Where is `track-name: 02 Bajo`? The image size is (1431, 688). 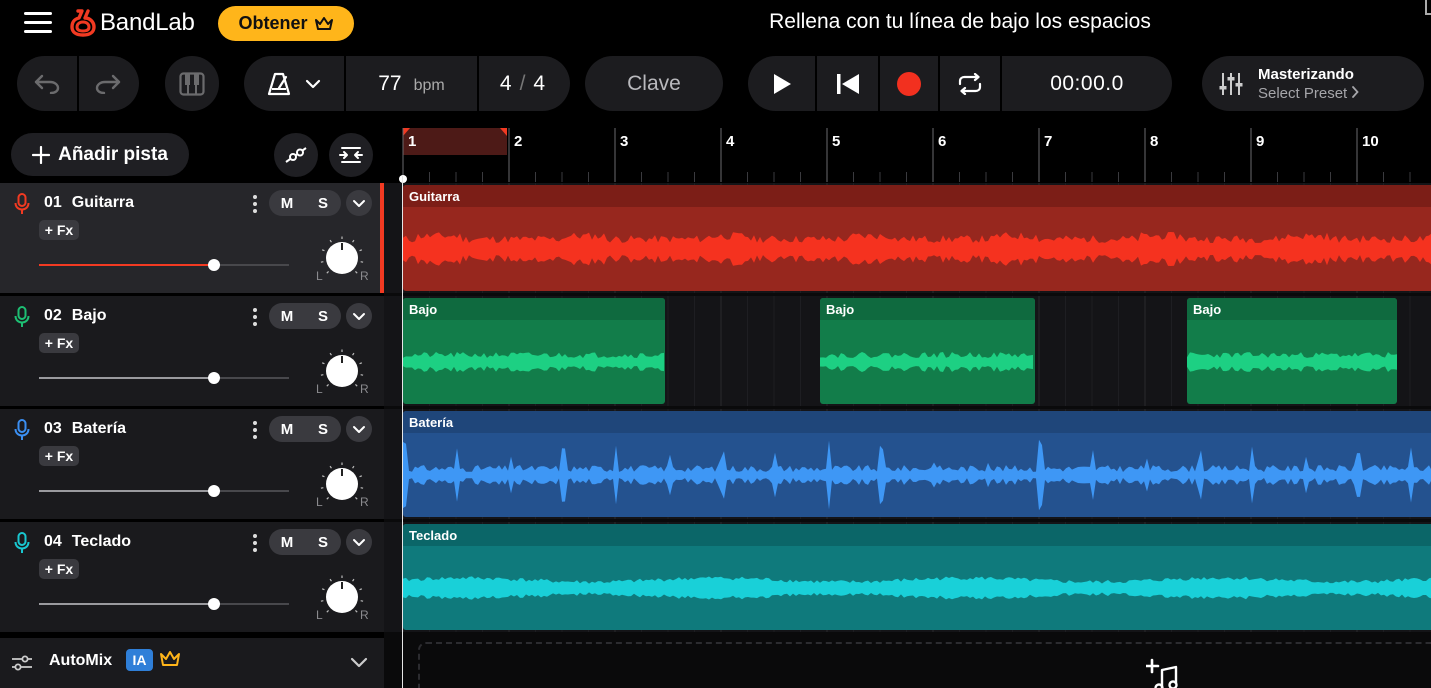
track-name: 02 Bajo is located at coordinates (75, 316).